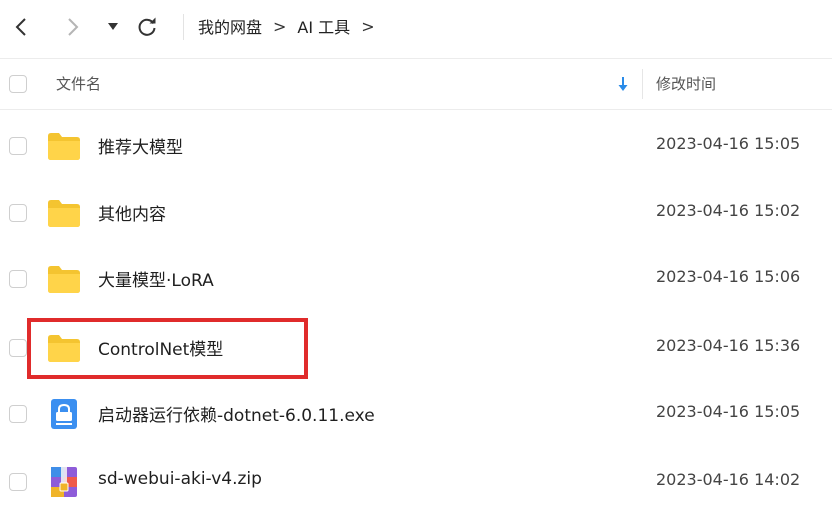 The width and height of the screenshot is (832, 515). I want to click on breadcrumb-item-my-drive: 我的网盘, so click(230, 26).